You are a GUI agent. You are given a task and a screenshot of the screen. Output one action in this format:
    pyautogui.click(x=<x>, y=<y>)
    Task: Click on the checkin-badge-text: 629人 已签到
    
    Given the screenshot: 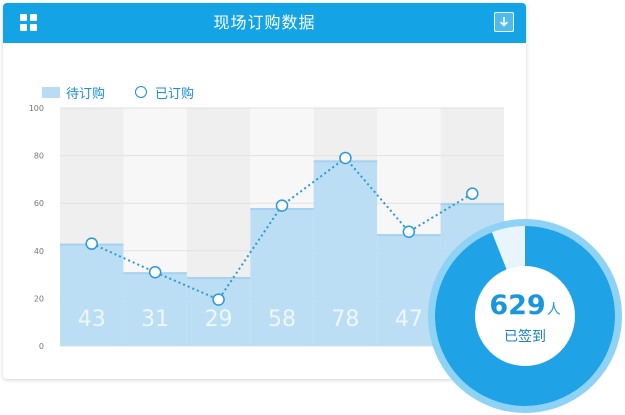 What is the action you would take?
    pyautogui.click(x=525, y=316)
    